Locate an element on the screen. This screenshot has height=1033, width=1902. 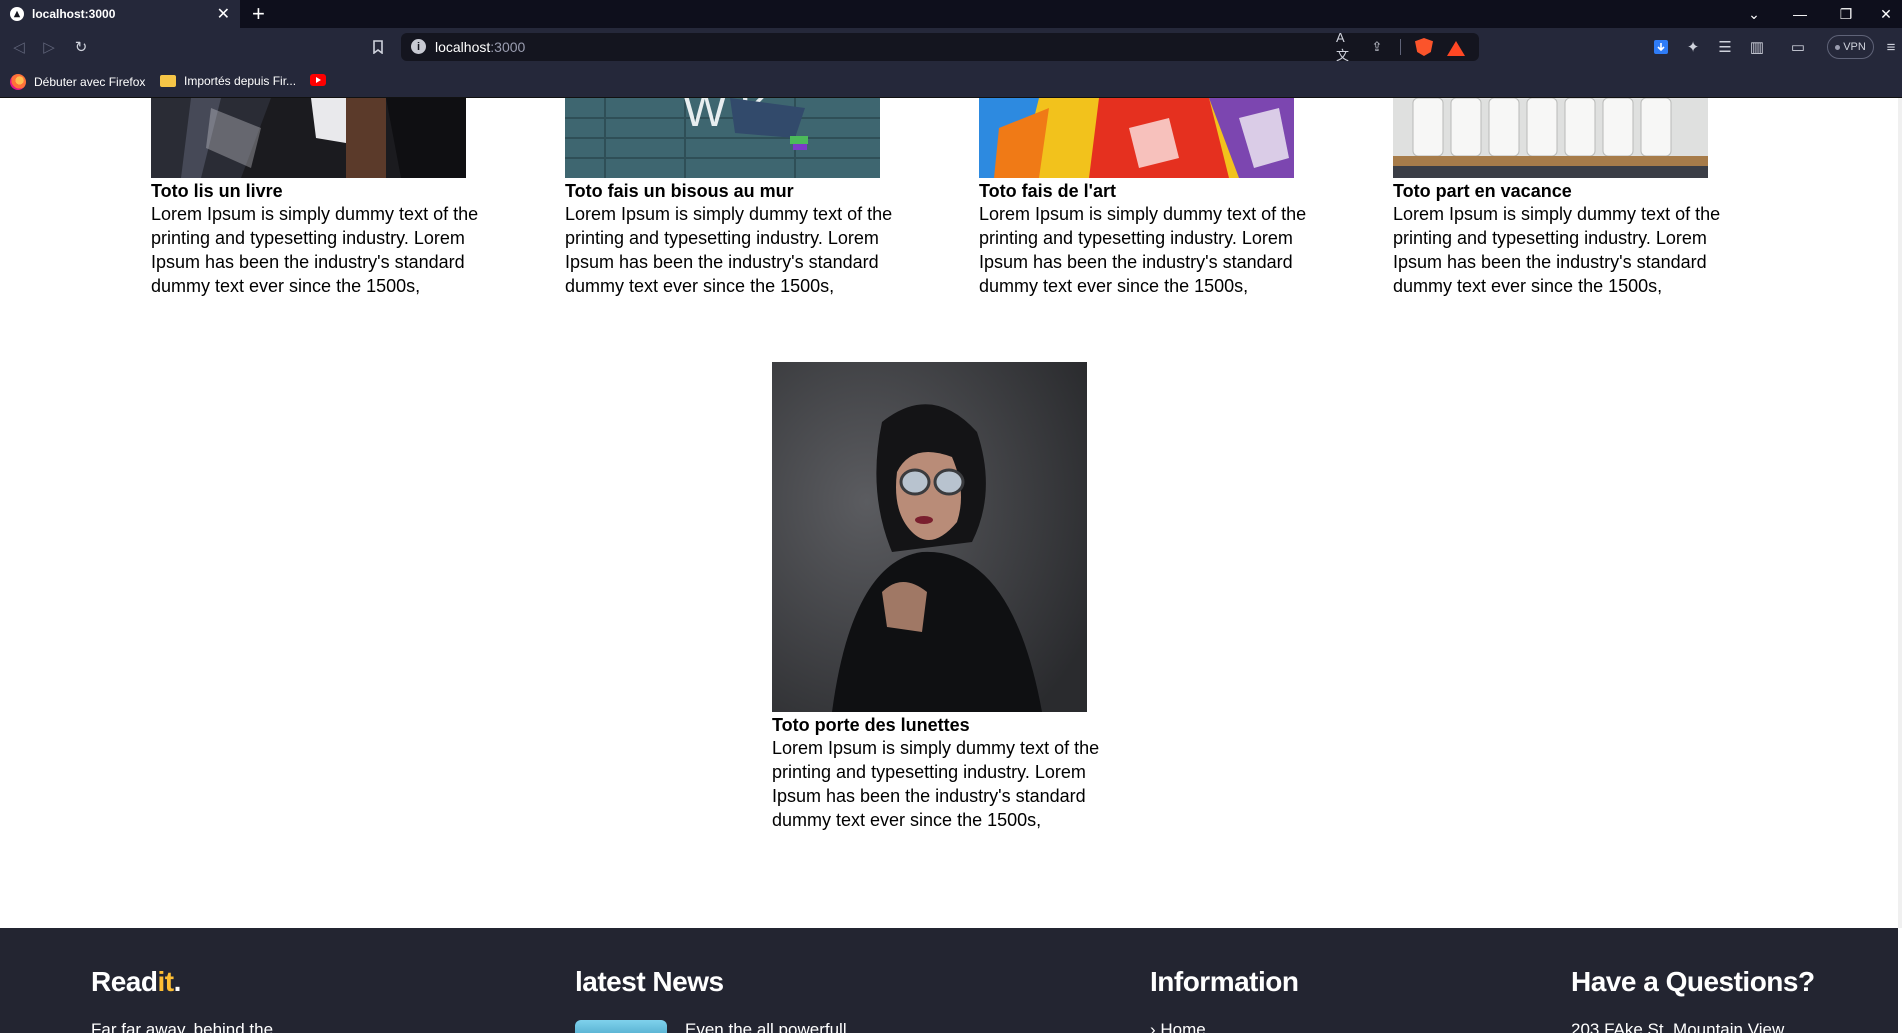
divider is located at coordinates (1400, 47).